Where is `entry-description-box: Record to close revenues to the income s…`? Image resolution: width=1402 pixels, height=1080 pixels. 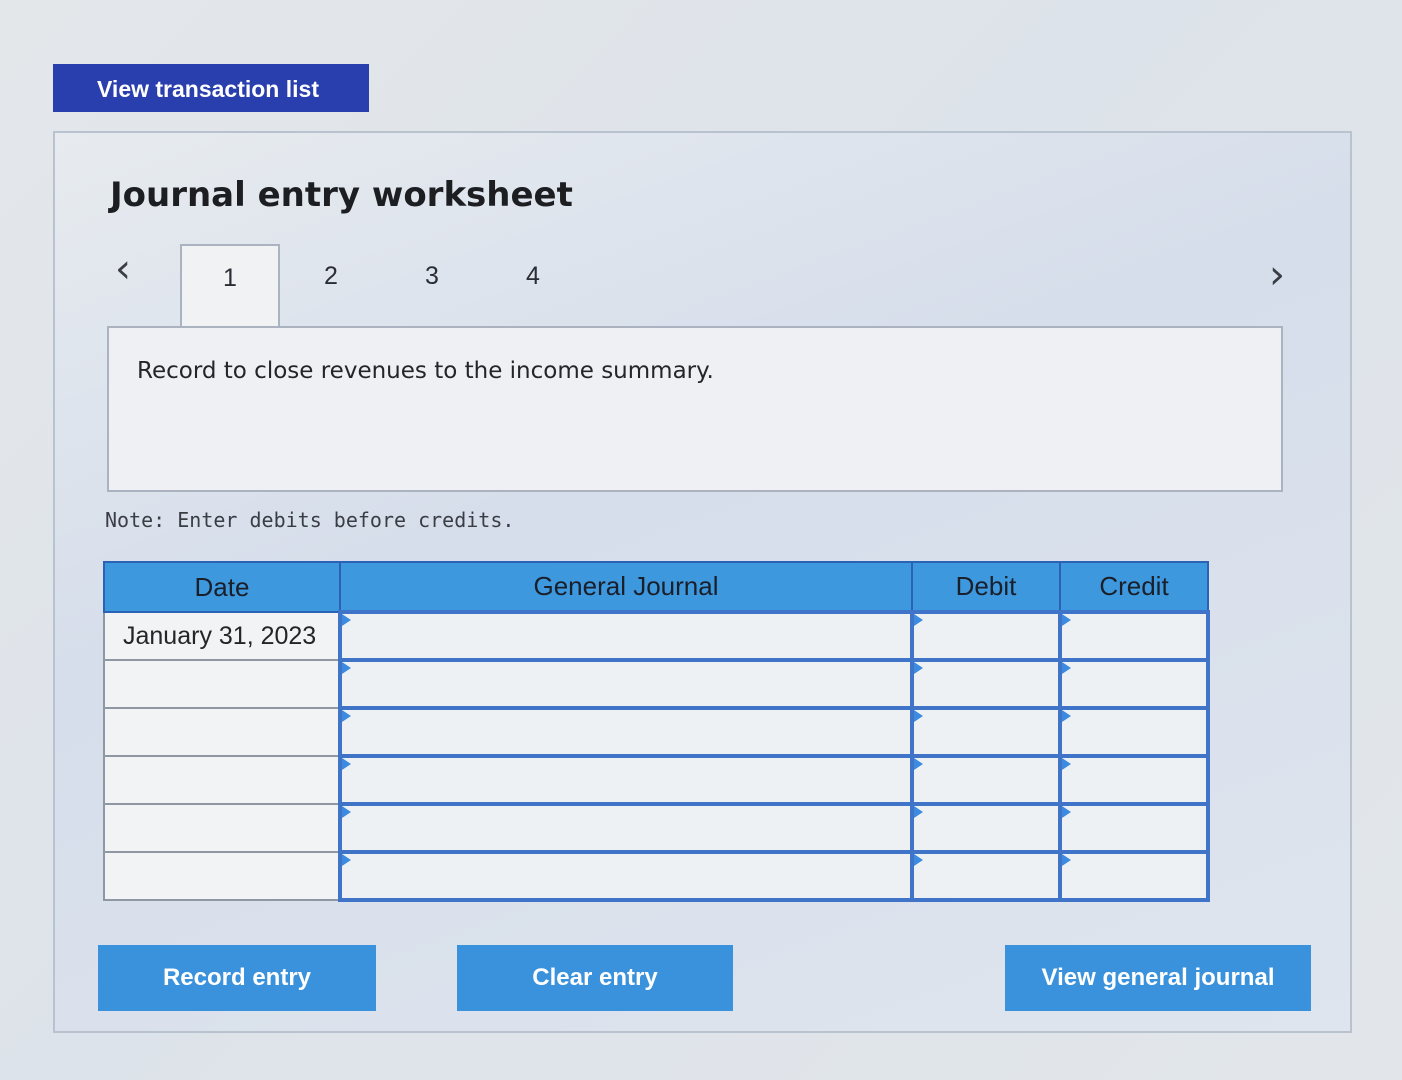 entry-description-box: Record to close revenues to the income s… is located at coordinates (695, 409).